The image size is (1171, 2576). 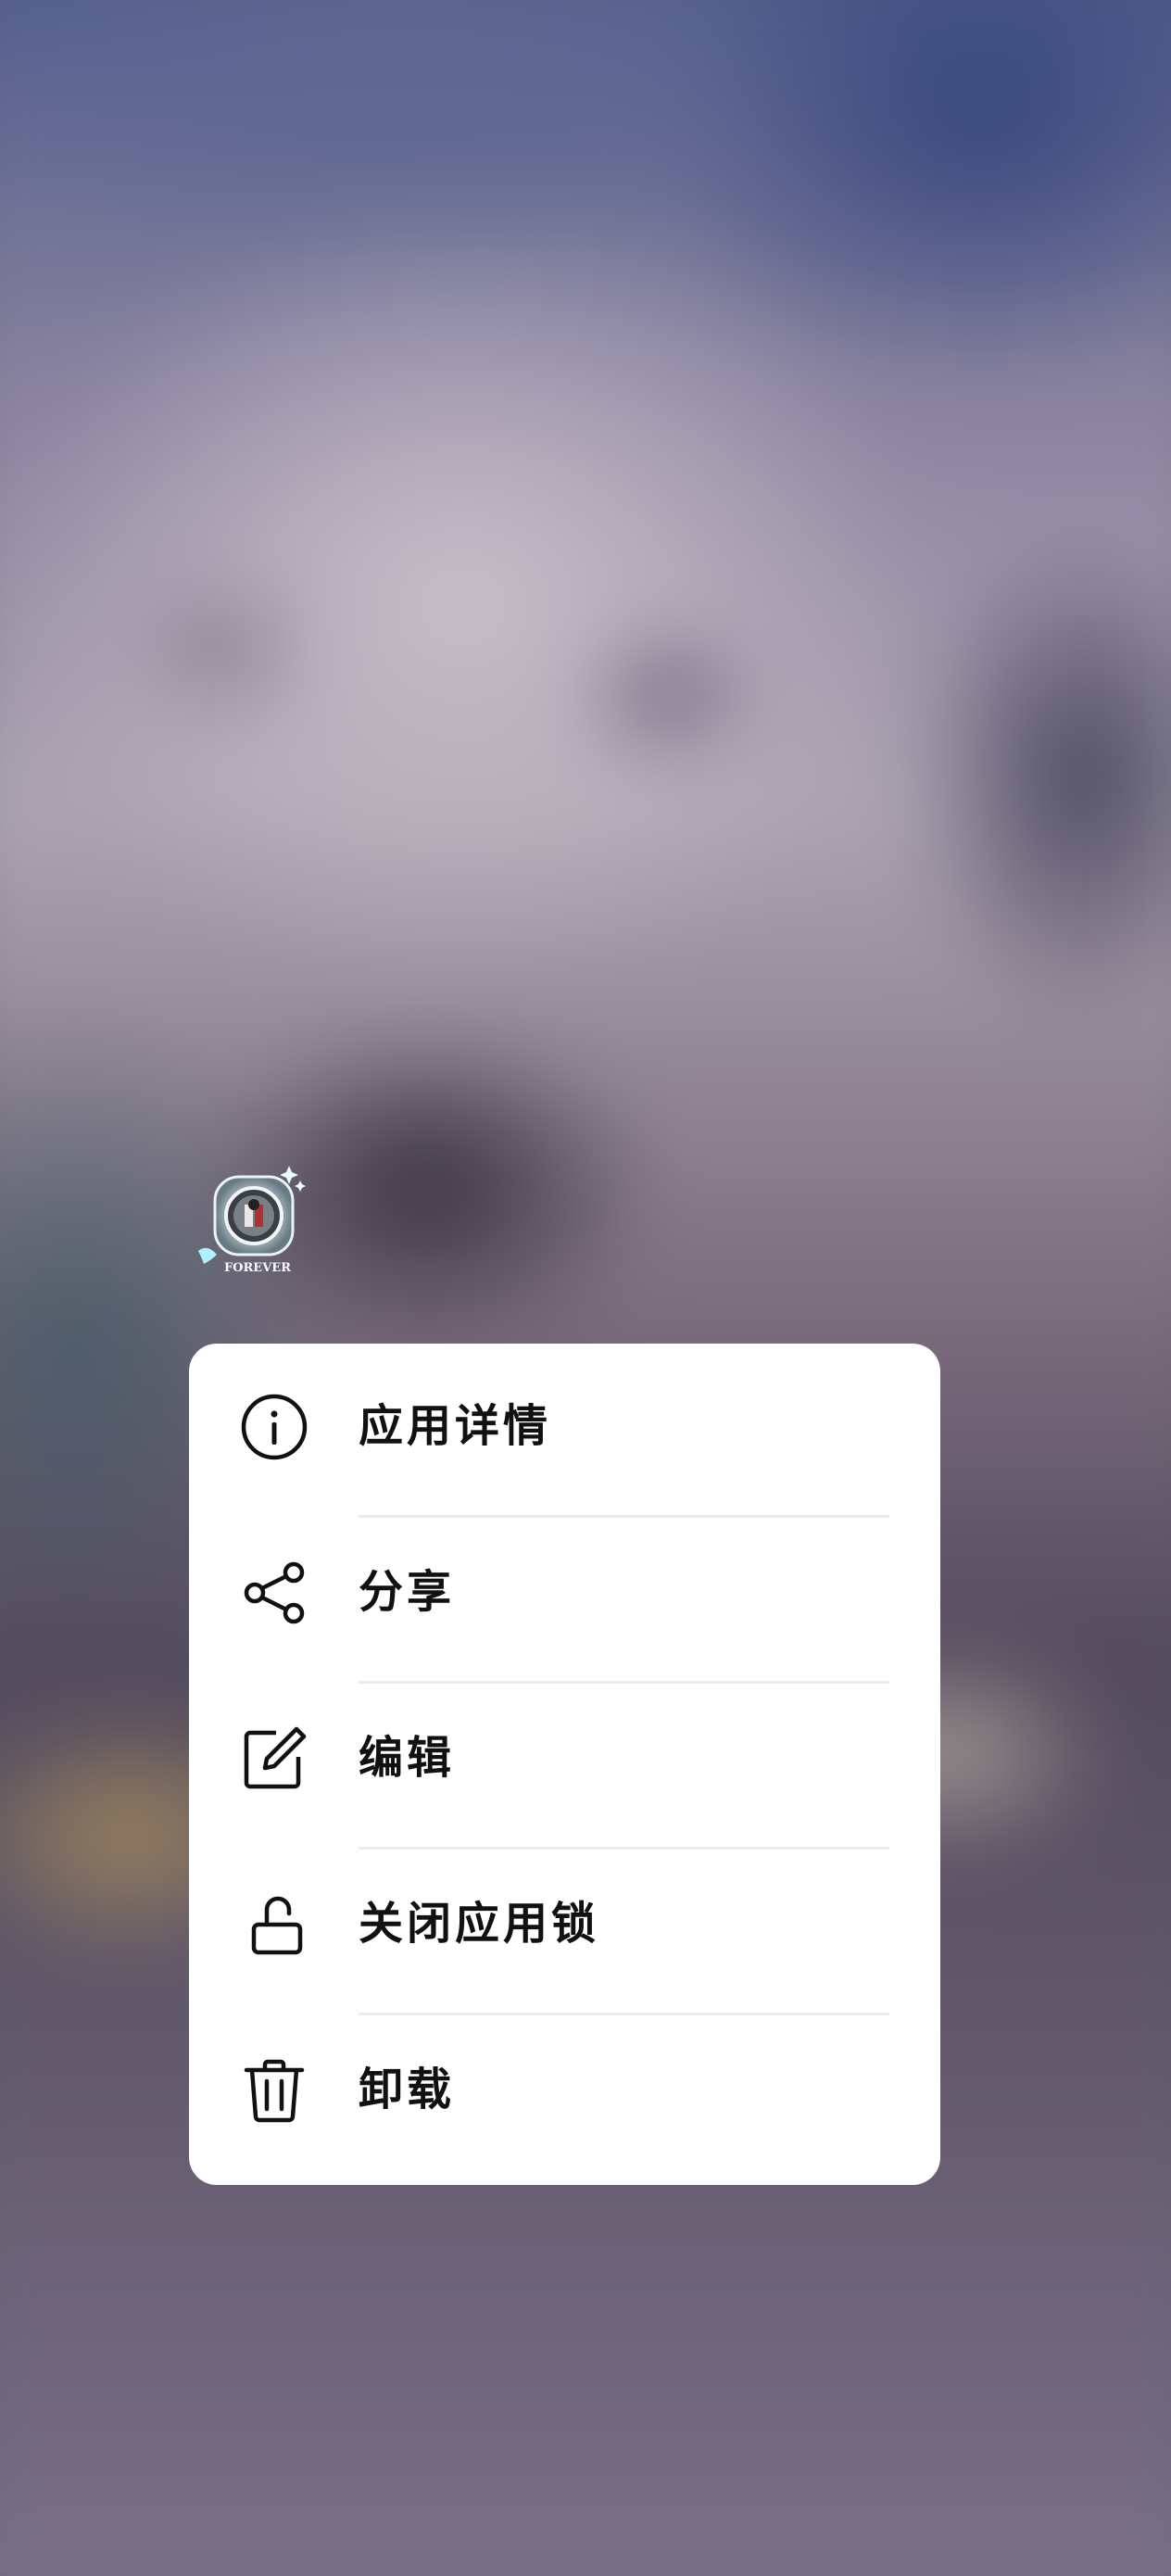 I want to click on unlock-icon, so click(x=275, y=1924).